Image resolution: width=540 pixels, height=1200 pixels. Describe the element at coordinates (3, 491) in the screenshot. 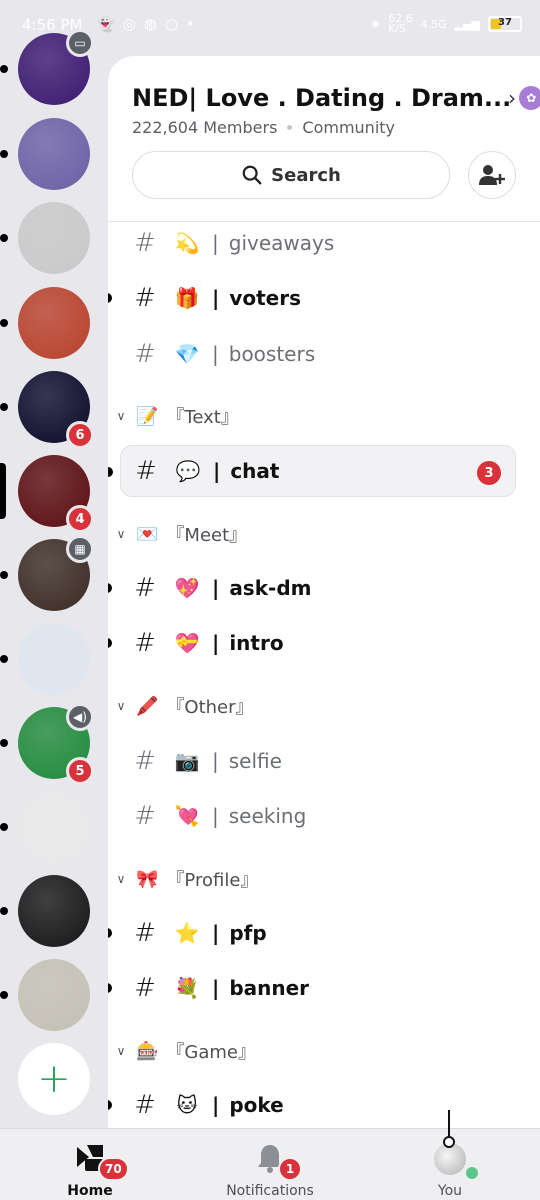

I see `selected-indicator` at that location.